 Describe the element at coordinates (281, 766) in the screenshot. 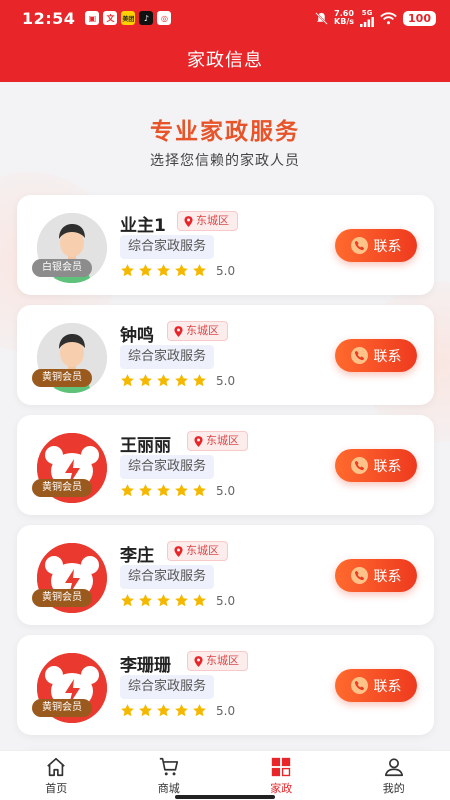

I see `grid-icon` at that location.